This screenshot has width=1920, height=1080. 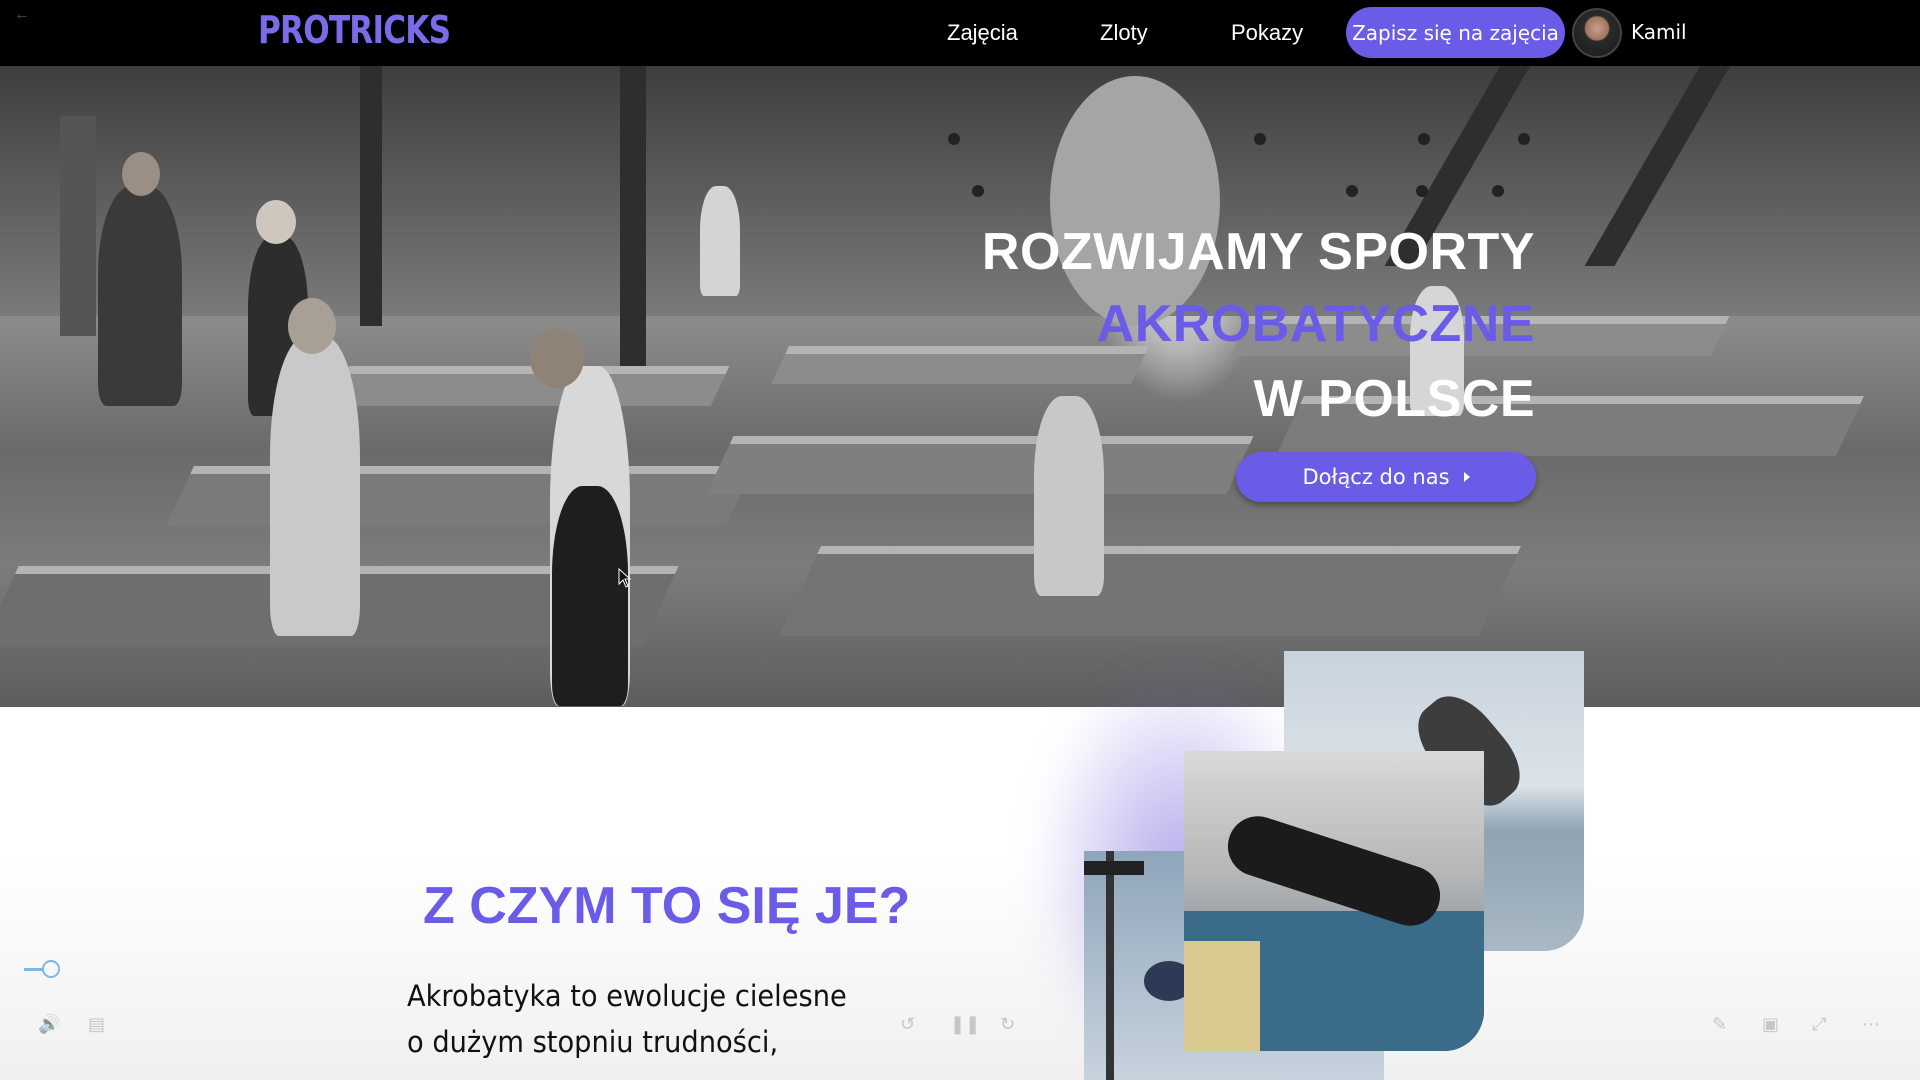 I want to click on light-fixture, so click(x=1114, y=868).